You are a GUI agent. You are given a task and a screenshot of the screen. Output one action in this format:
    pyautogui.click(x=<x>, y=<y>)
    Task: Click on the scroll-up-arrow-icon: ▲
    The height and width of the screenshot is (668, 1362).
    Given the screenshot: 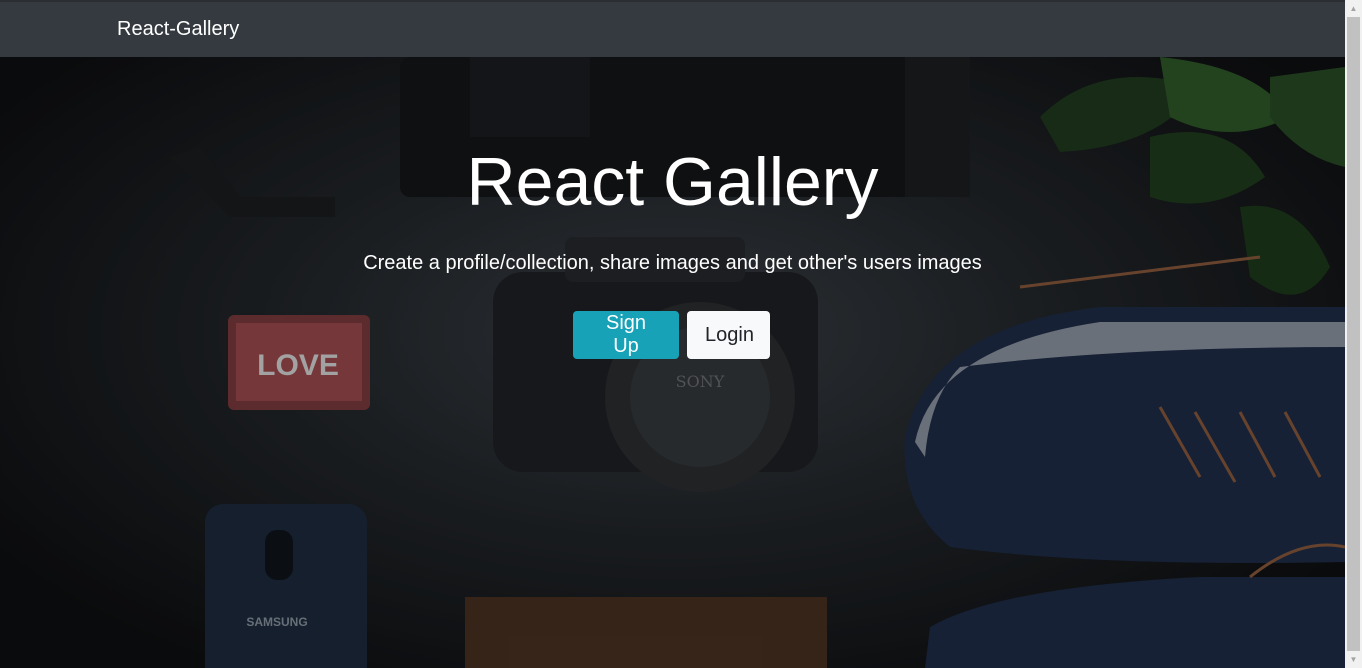 What is the action you would take?
    pyautogui.click(x=1353, y=8)
    